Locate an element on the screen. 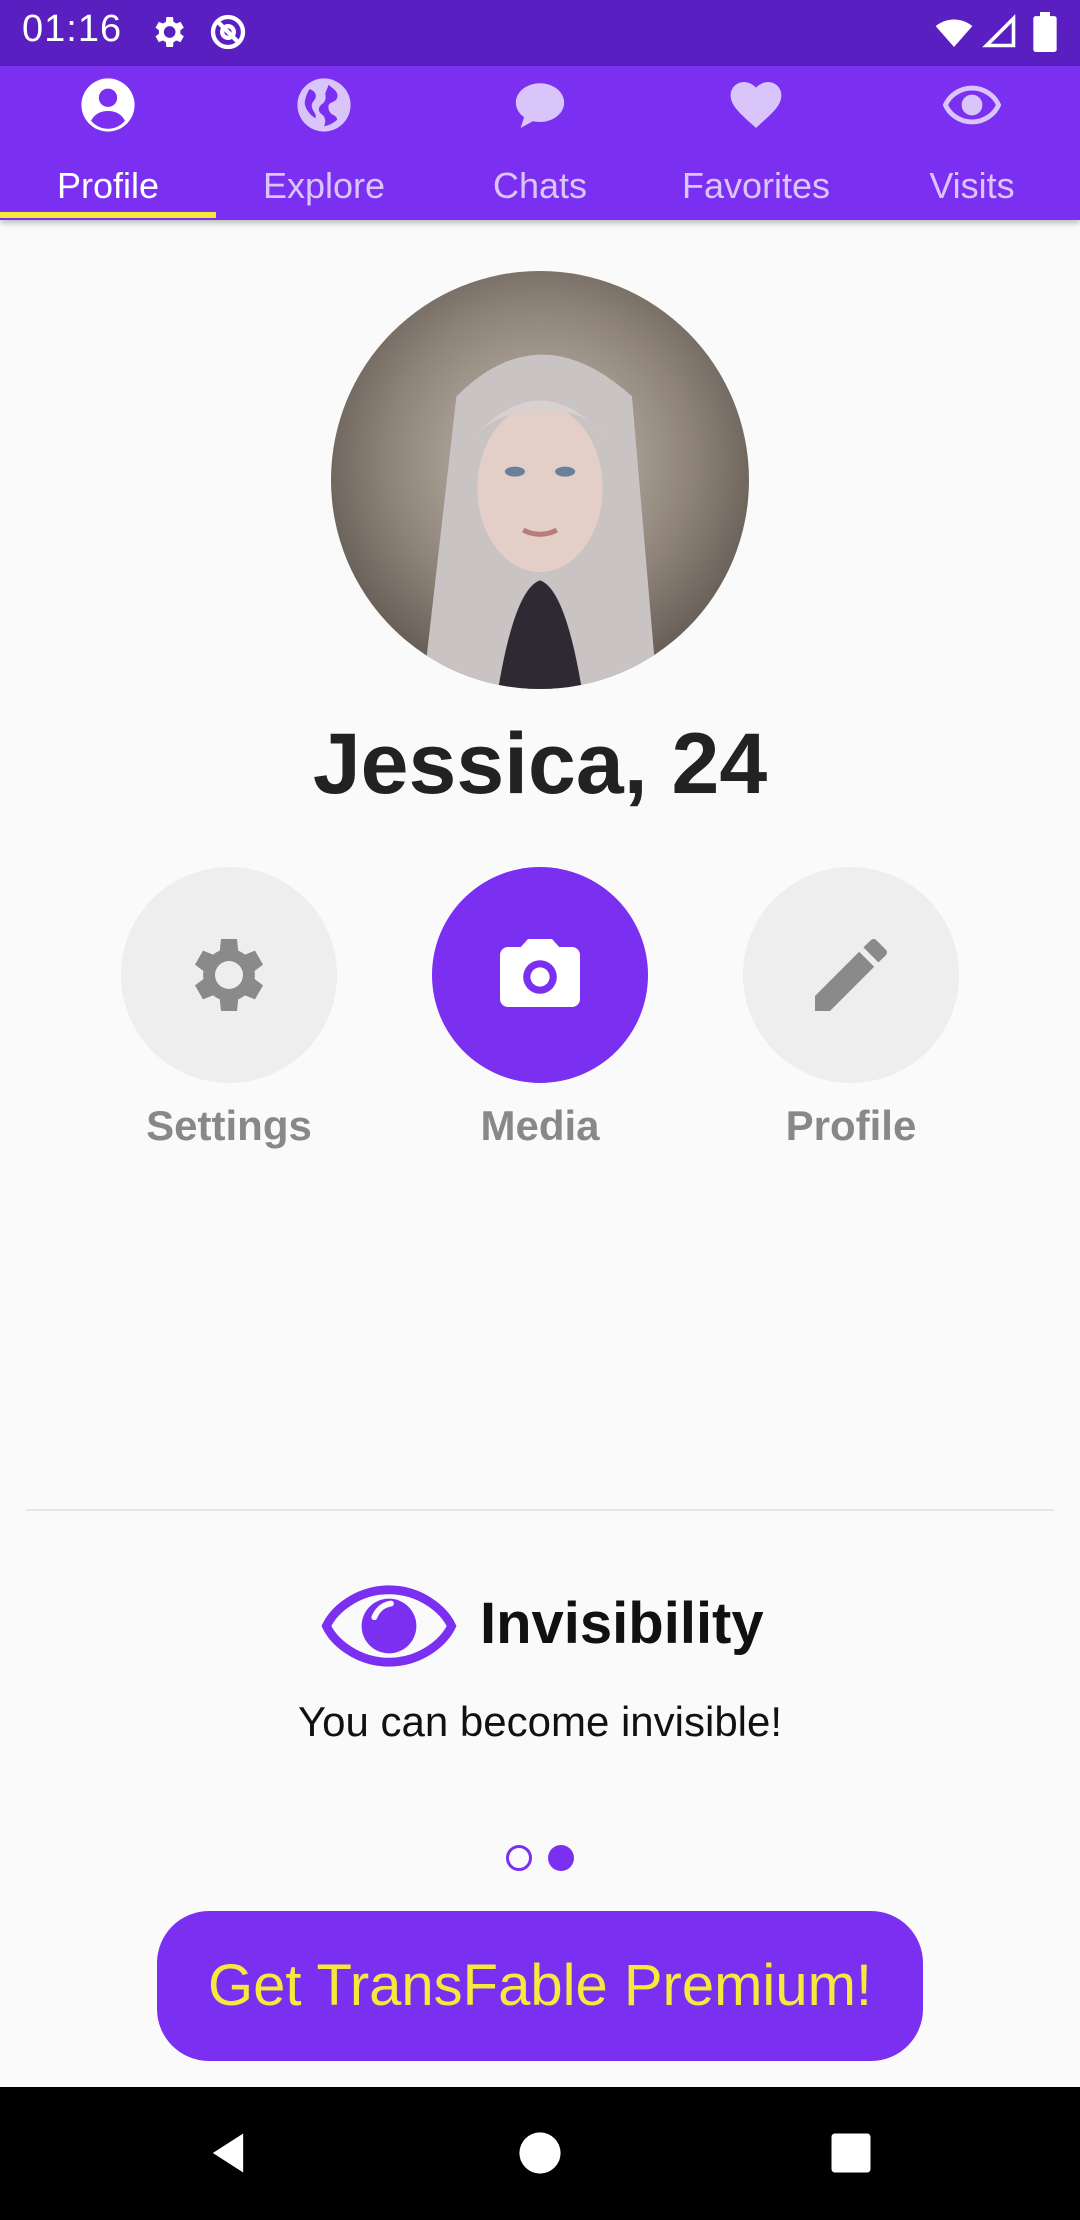  tab-chats: Chats is located at coordinates (540, 143).